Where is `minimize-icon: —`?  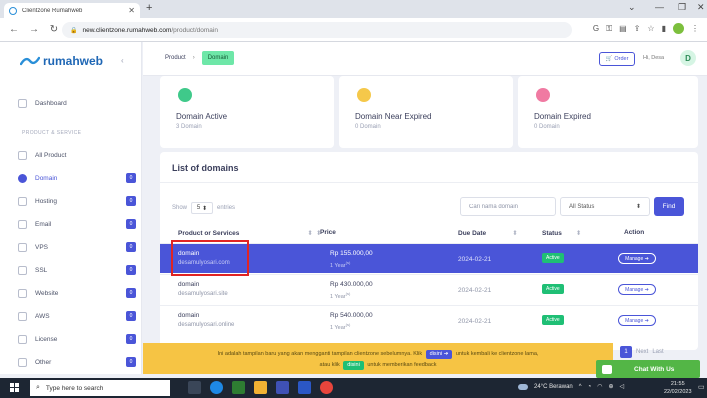
minimize-icon: — is located at coordinates (659, 7).